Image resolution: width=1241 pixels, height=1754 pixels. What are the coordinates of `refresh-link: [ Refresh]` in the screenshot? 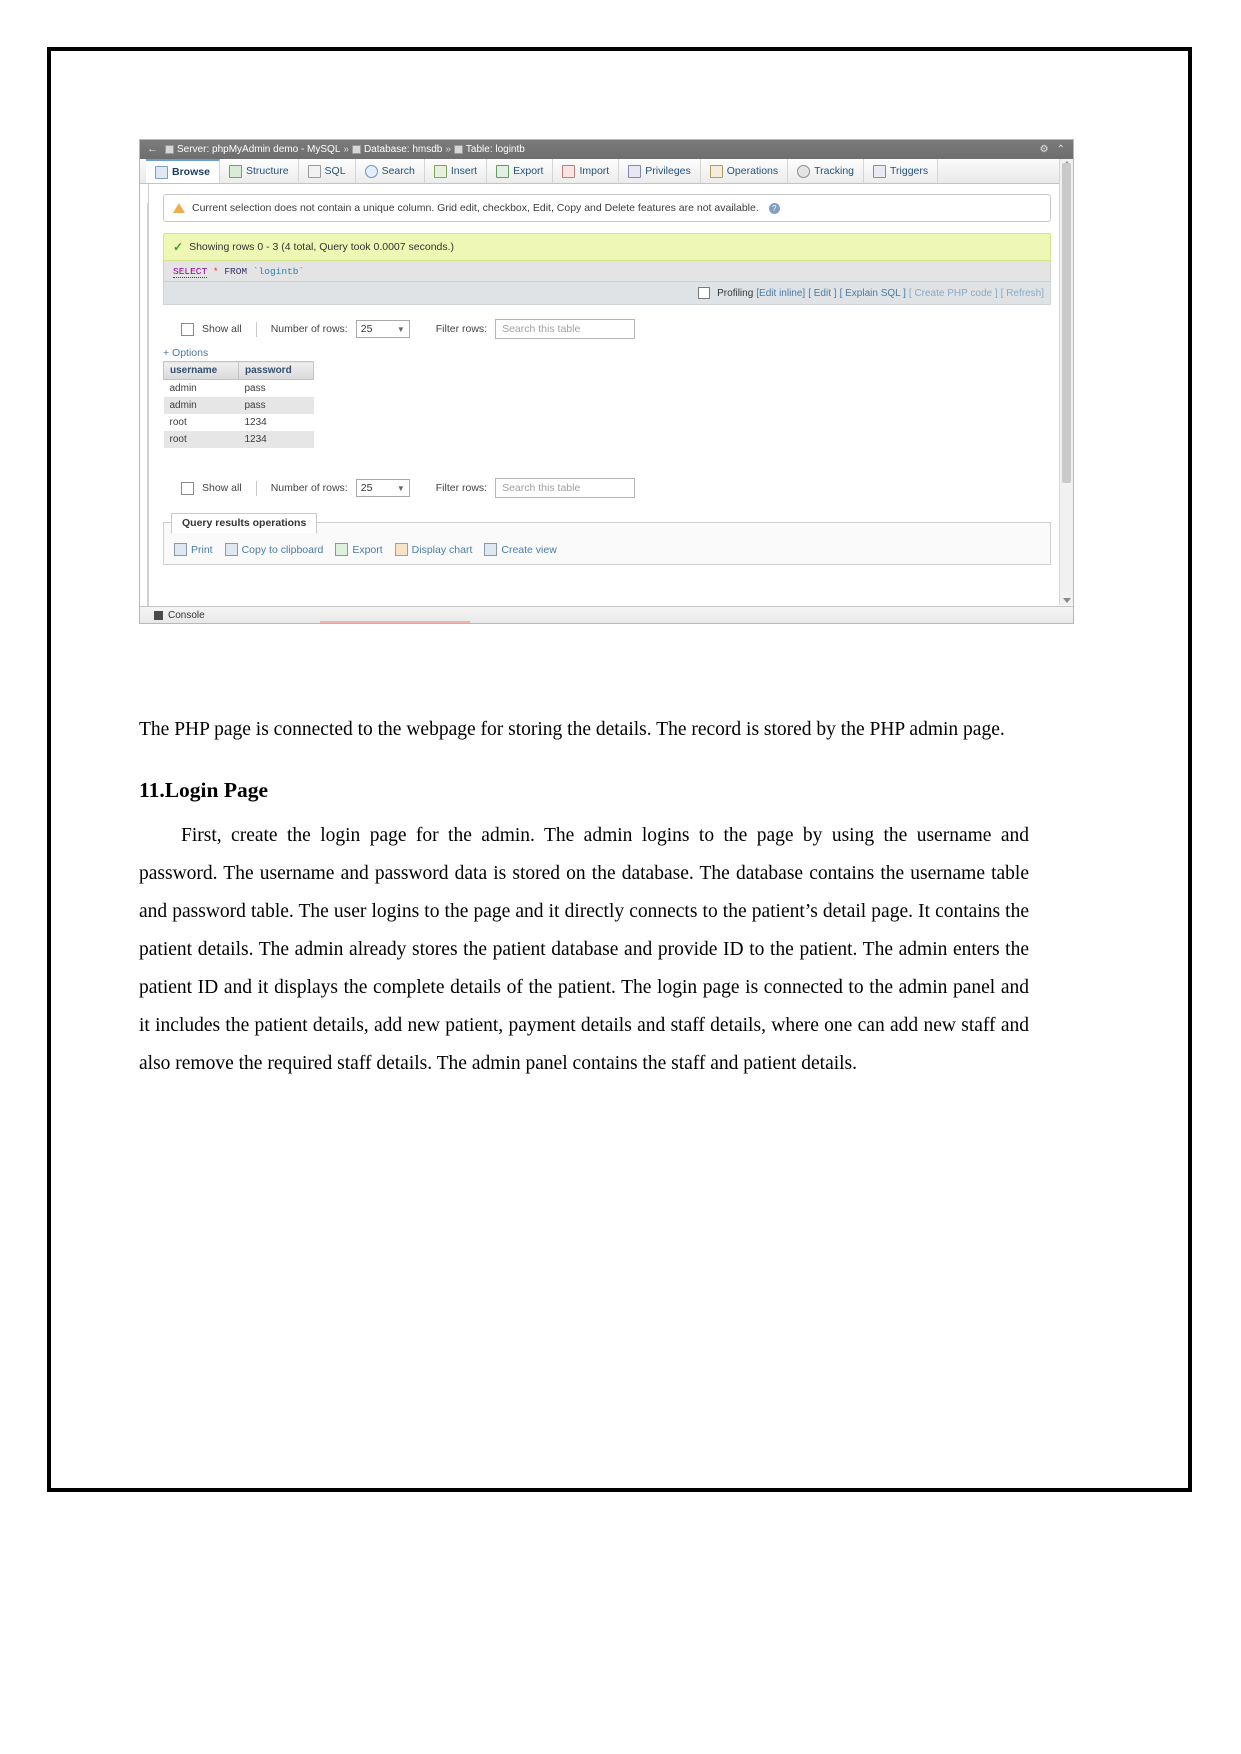 It's located at (1022, 293).